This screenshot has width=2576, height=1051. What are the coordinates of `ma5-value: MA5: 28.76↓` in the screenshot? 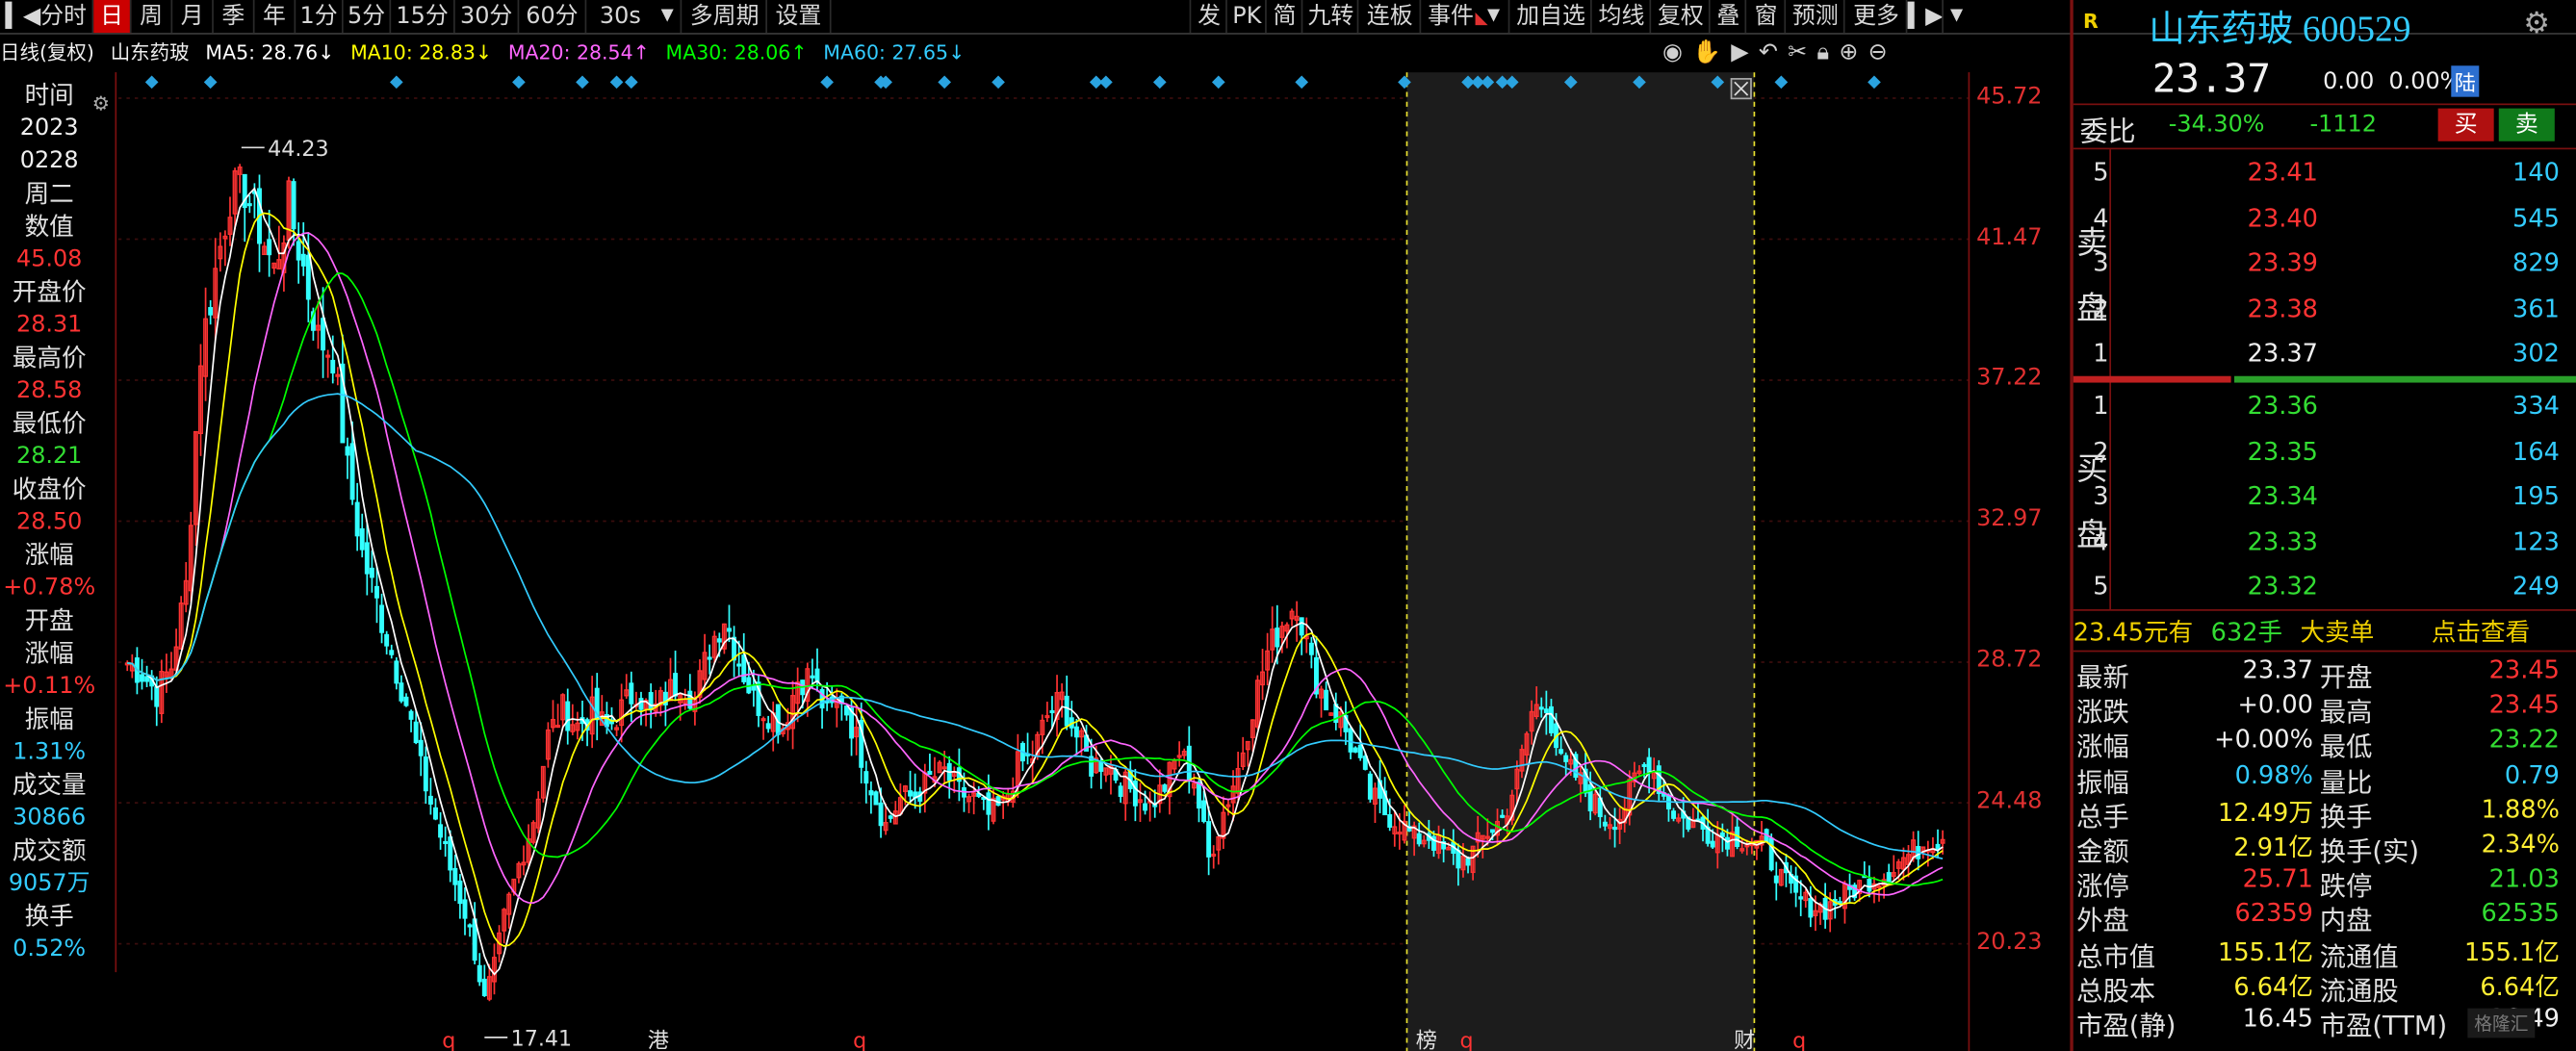 It's located at (270, 52).